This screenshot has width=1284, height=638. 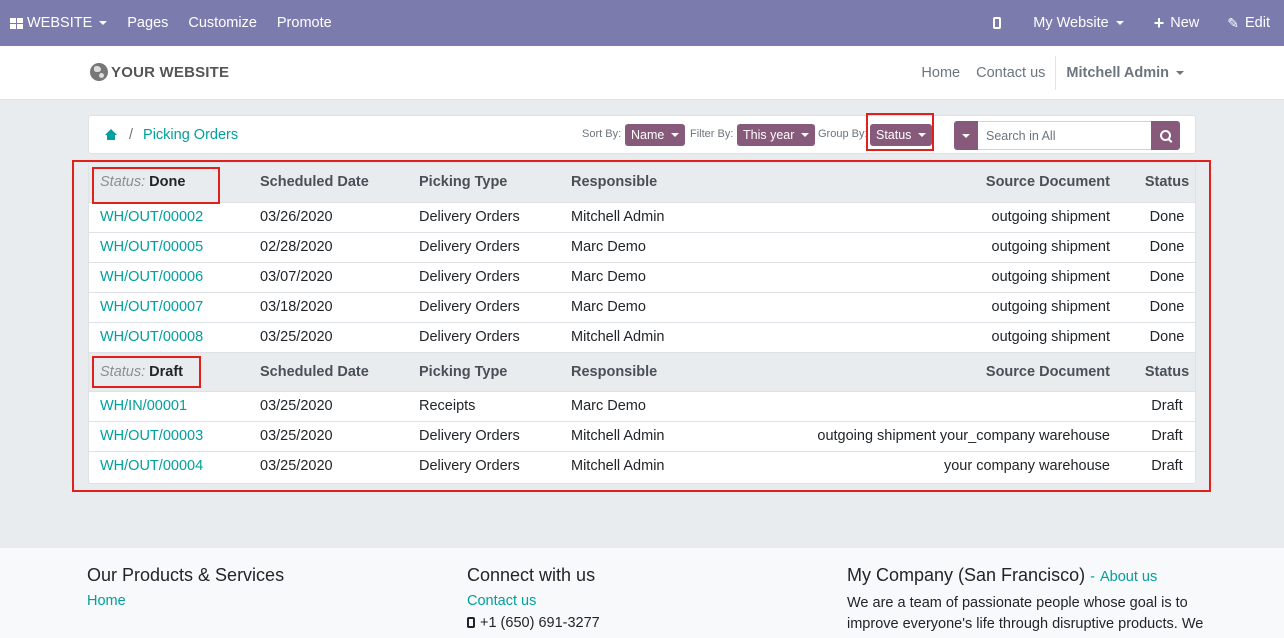 I want to click on picking-ref-link: WH/OUT/00007, so click(x=151, y=307).